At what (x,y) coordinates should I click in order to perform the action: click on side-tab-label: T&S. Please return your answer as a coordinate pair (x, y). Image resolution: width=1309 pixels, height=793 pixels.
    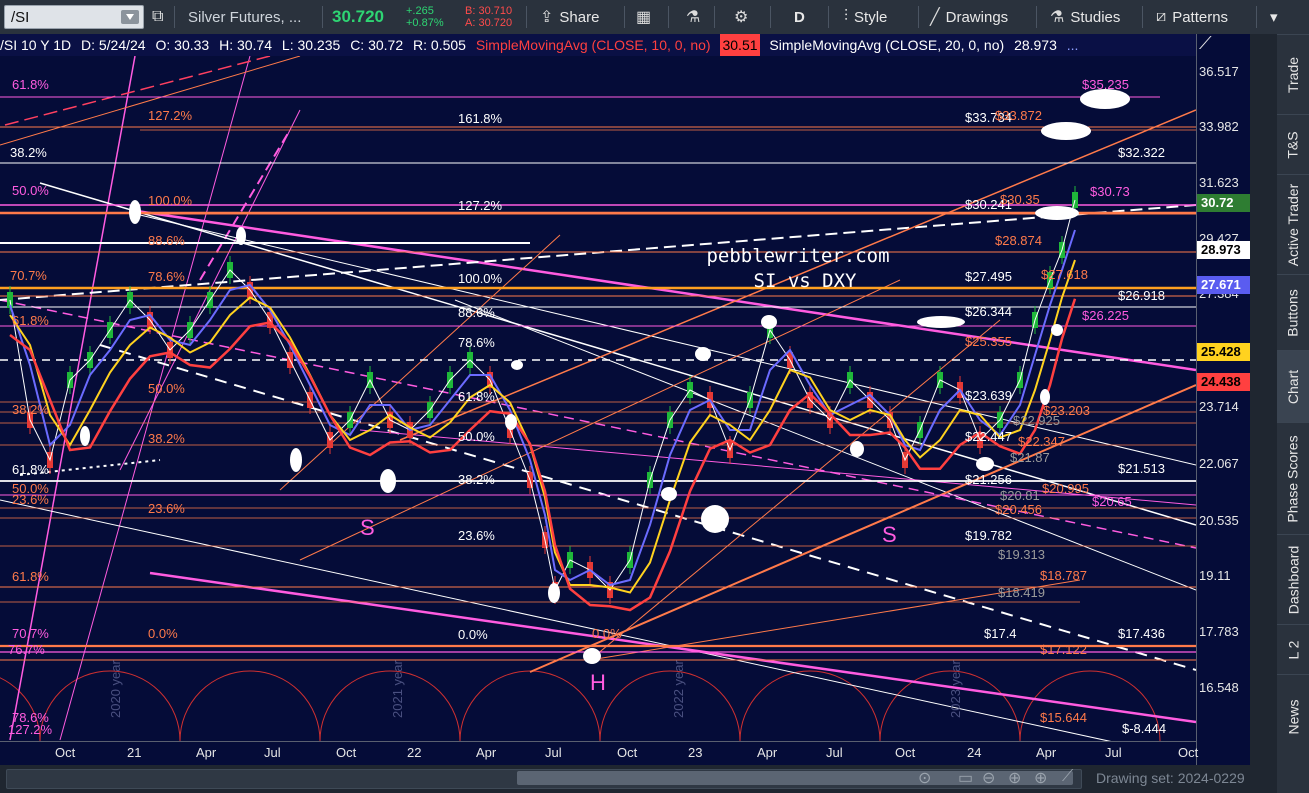
    Looking at the image, I should click on (1292, 145).